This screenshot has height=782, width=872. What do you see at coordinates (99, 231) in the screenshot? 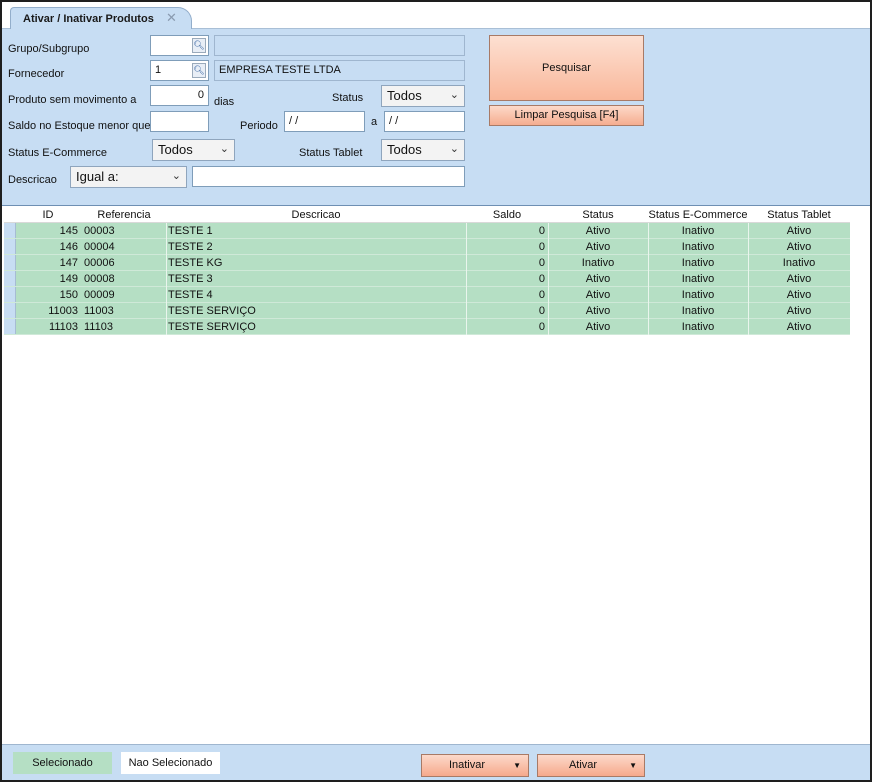
I see `cell-referencia: 00003` at bounding box center [99, 231].